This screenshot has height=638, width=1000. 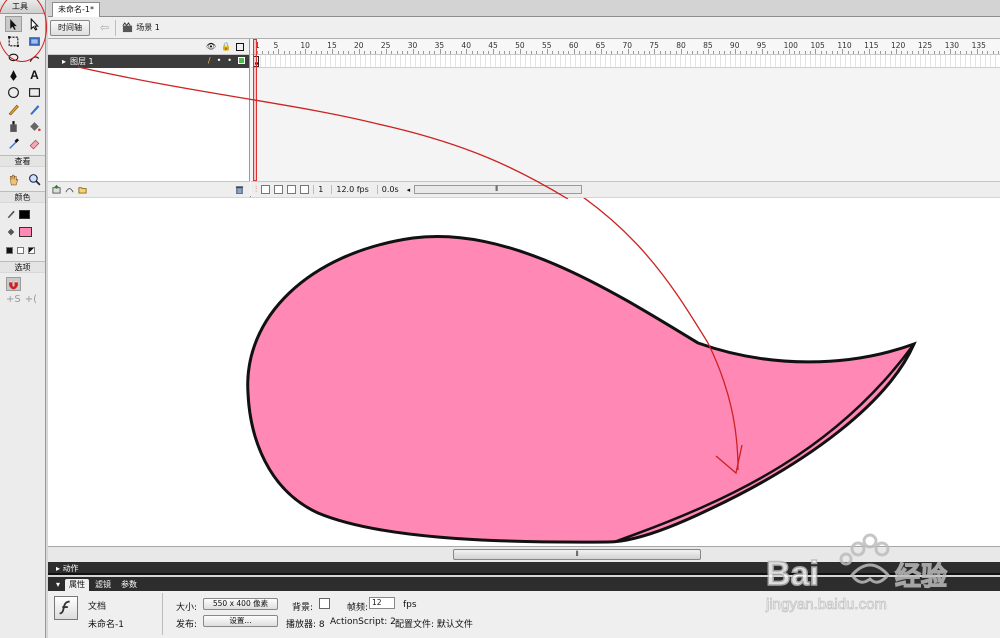 What do you see at coordinates (13, 143) in the screenshot?
I see `eyedropper-icon` at bounding box center [13, 143].